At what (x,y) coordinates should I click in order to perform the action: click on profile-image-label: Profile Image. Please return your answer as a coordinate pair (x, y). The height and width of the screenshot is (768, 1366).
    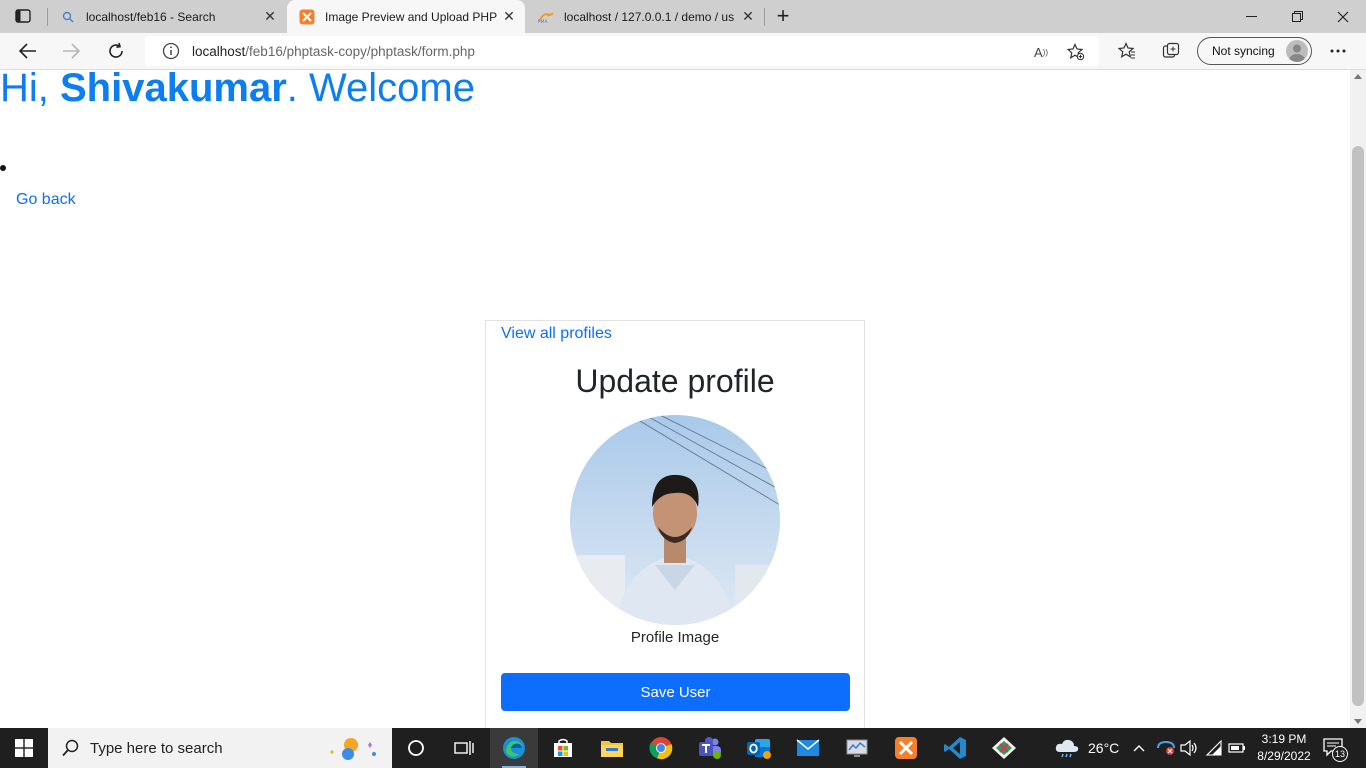
    Looking at the image, I should click on (675, 637).